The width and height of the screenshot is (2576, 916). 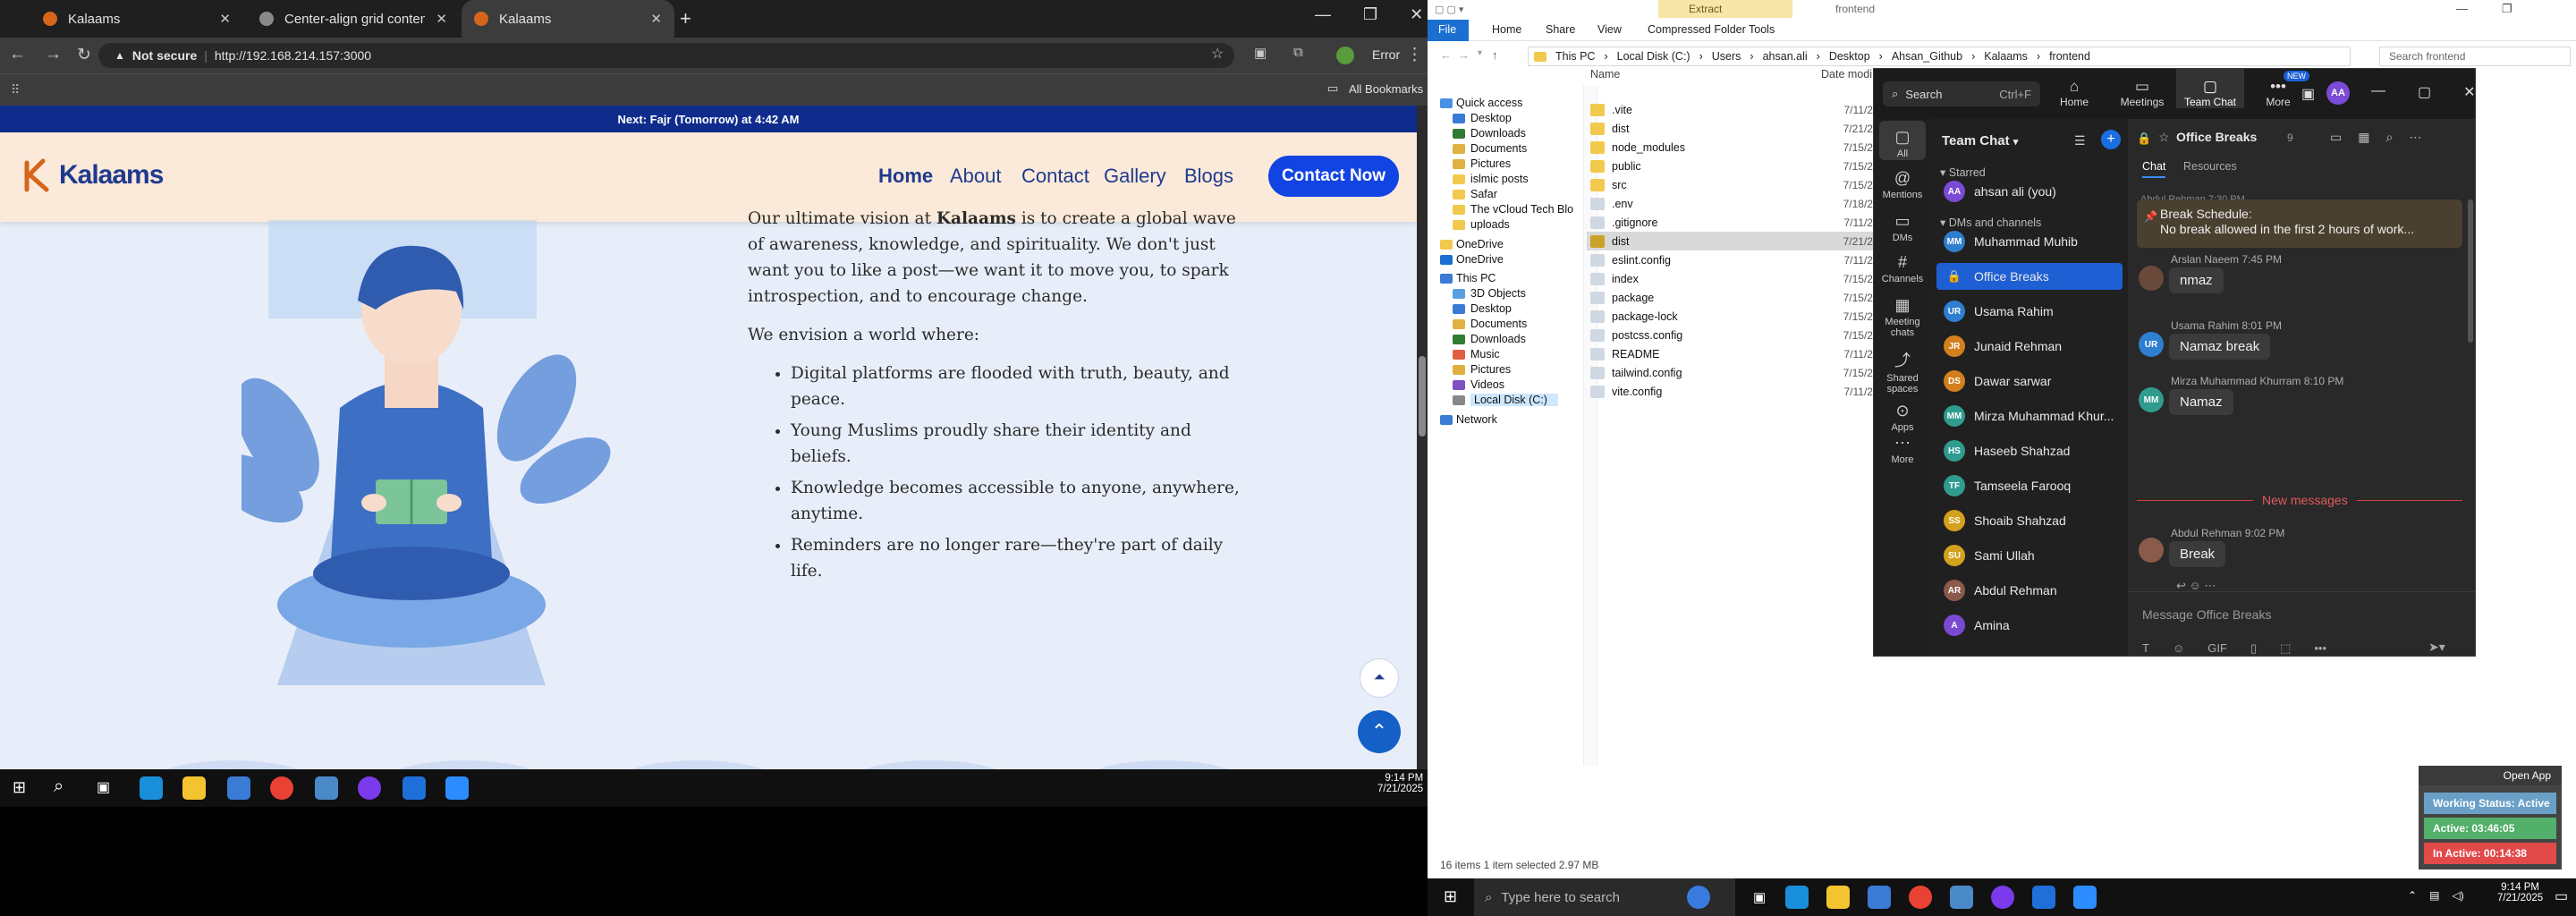 What do you see at coordinates (2470, 271) in the screenshot?
I see `chat-scrollbar-thumb` at bounding box center [2470, 271].